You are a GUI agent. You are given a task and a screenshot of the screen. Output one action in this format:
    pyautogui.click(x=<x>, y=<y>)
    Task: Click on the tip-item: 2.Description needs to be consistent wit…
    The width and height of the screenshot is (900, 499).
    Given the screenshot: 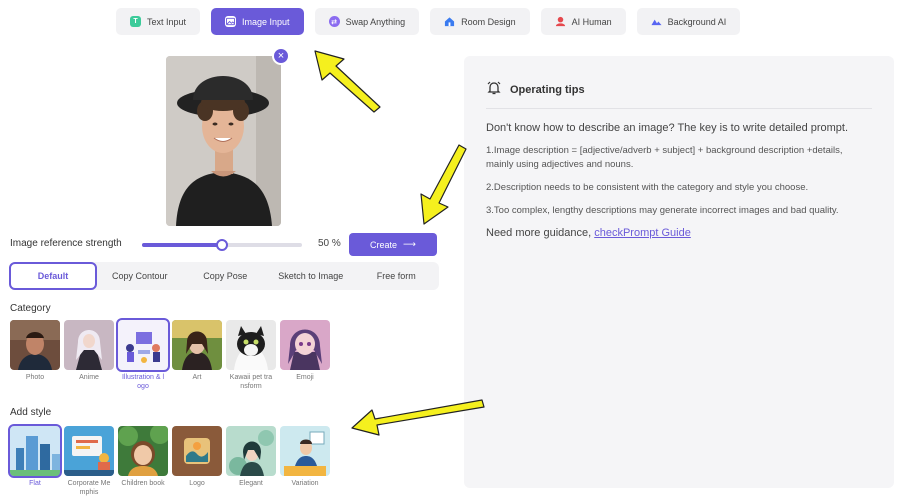 What is the action you would take?
    pyautogui.click(x=647, y=187)
    